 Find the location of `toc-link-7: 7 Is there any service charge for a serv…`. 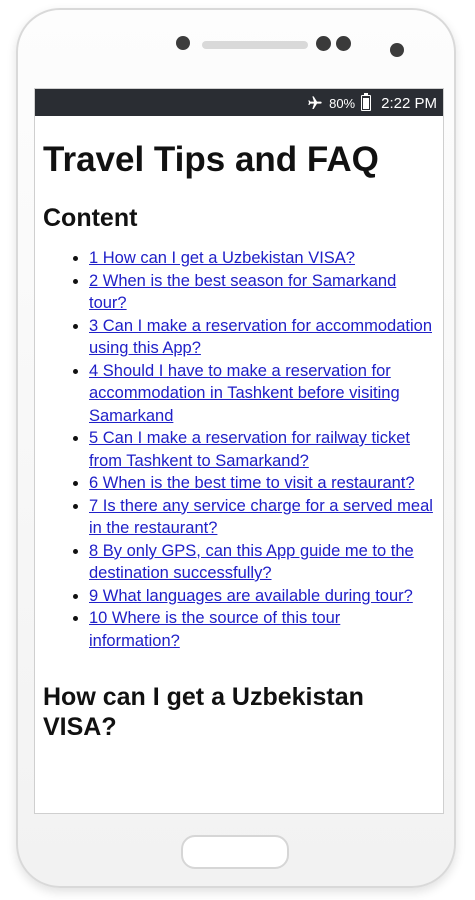

toc-link-7: 7 Is there any service charge for a serv… is located at coordinates (261, 517).